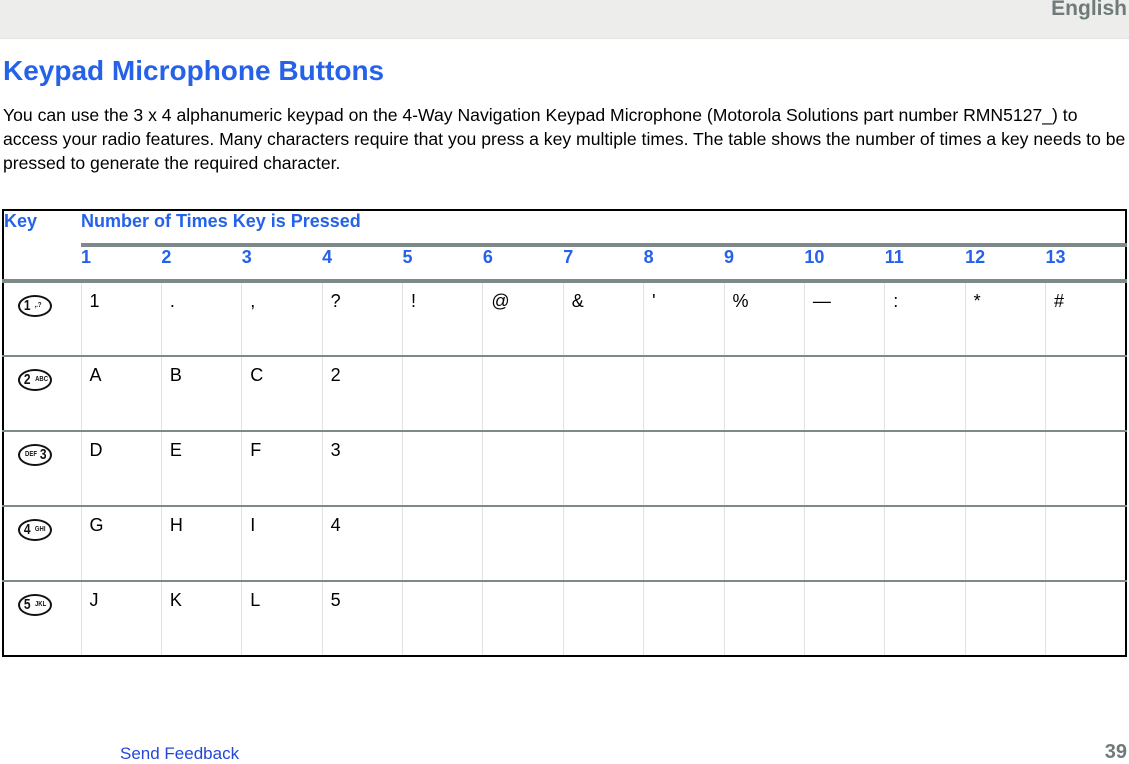  I want to click on character-cell: @, so click(523, 319).